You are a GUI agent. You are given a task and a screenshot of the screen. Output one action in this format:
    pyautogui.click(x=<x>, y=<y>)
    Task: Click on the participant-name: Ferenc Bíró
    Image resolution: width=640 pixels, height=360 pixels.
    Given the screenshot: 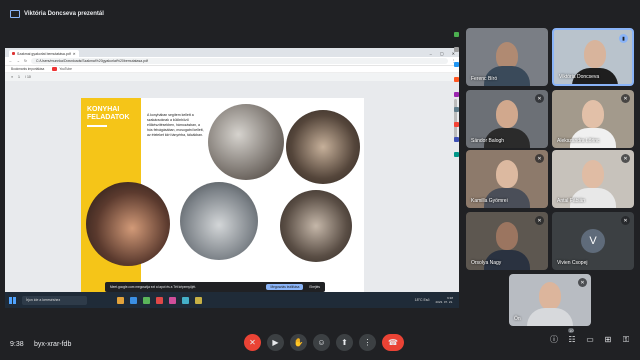 What is the action you would take?
    pyautogui.click(x=484, y=79)
    